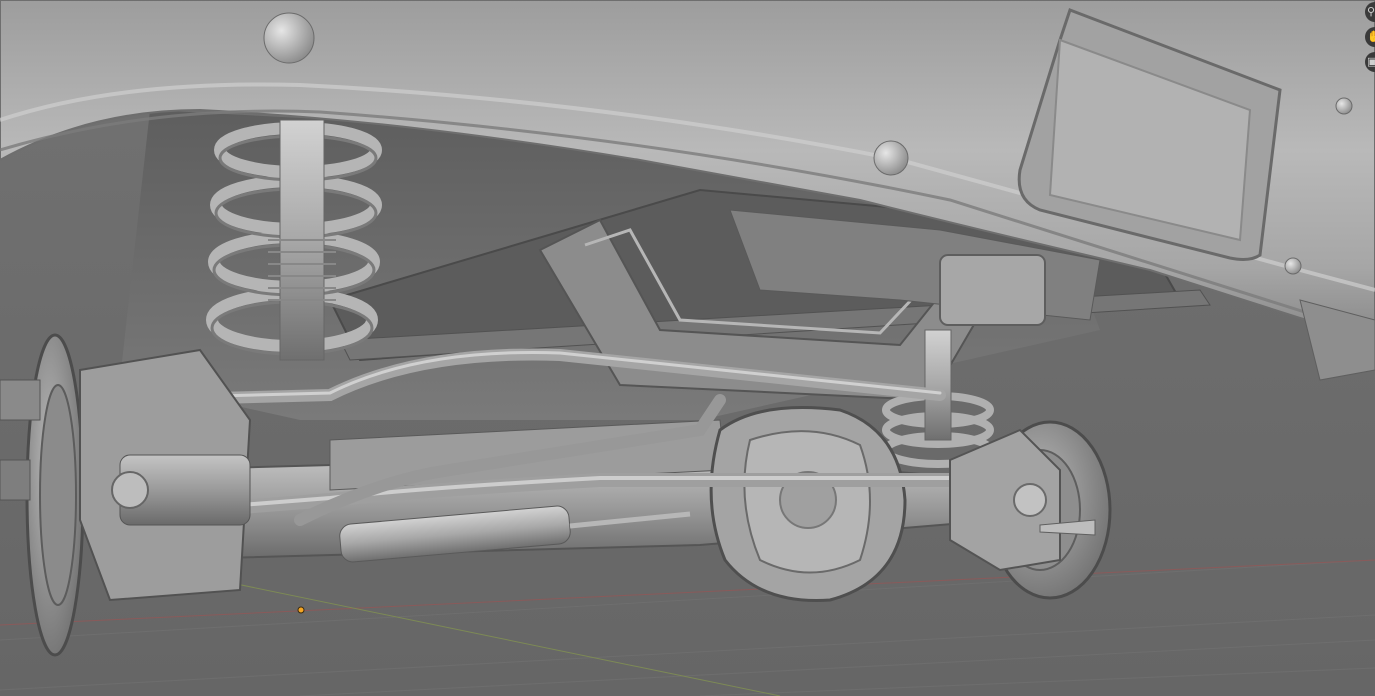 The height and width of the screenshot is (696, 1375). I want to click on pan-icon: ✋, so click(1370, 37).